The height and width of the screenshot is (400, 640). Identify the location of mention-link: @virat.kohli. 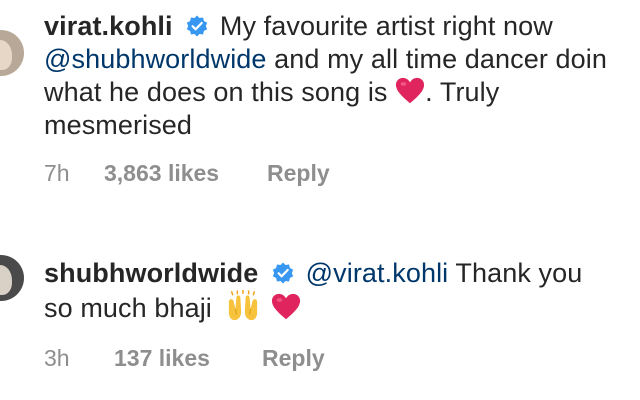
(377, 273).